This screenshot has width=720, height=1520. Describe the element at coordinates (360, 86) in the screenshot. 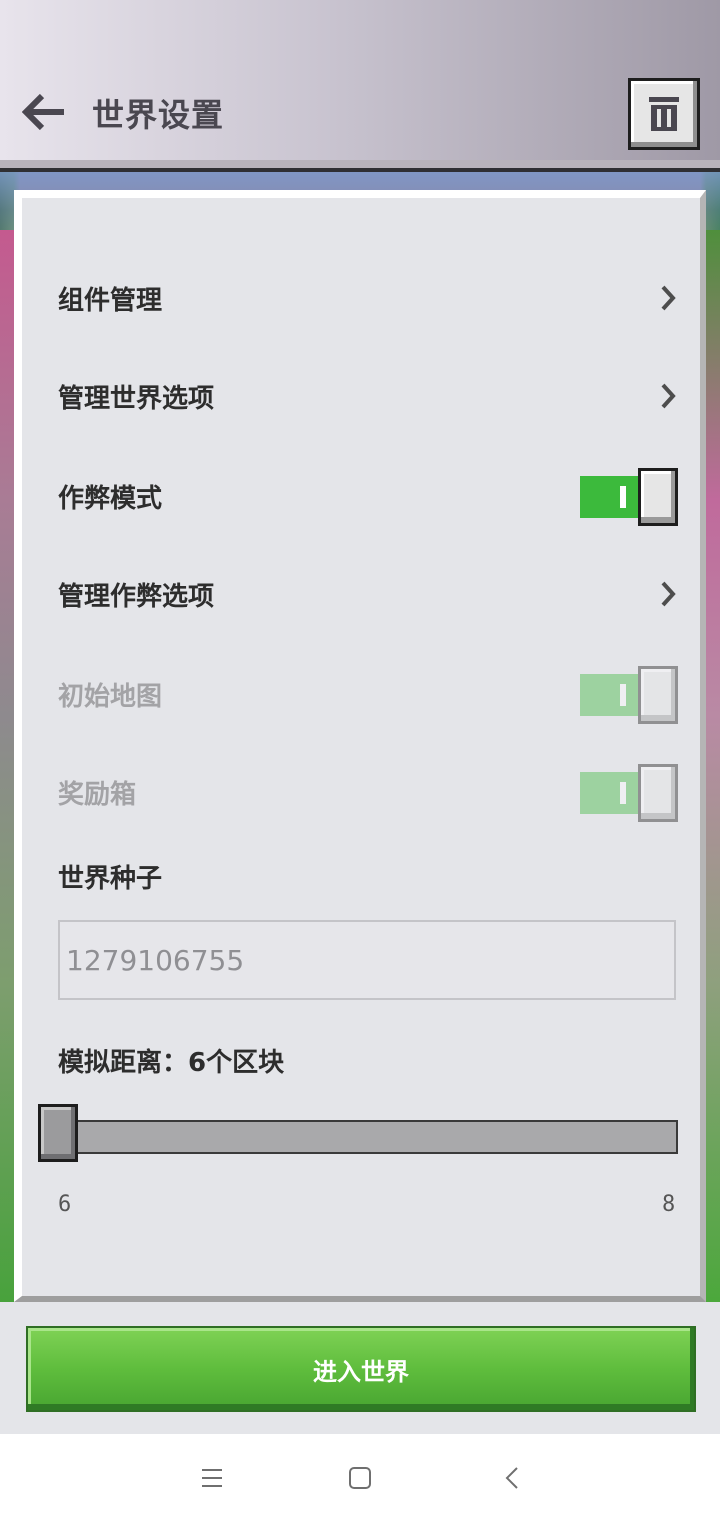

I see `header-bar: 世界设置` at that location.